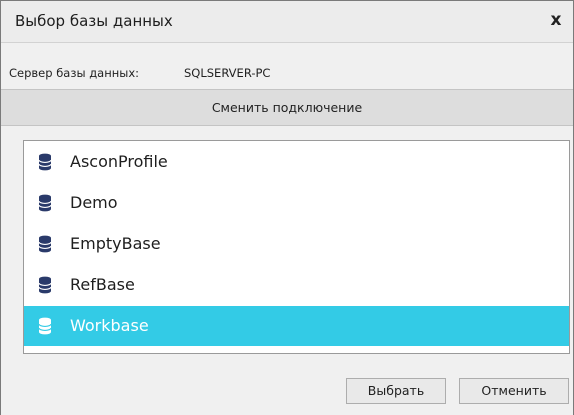  Describe the element at coordinates (109, 325) in the screenshot. I see `database-name: Workbase` at that location.